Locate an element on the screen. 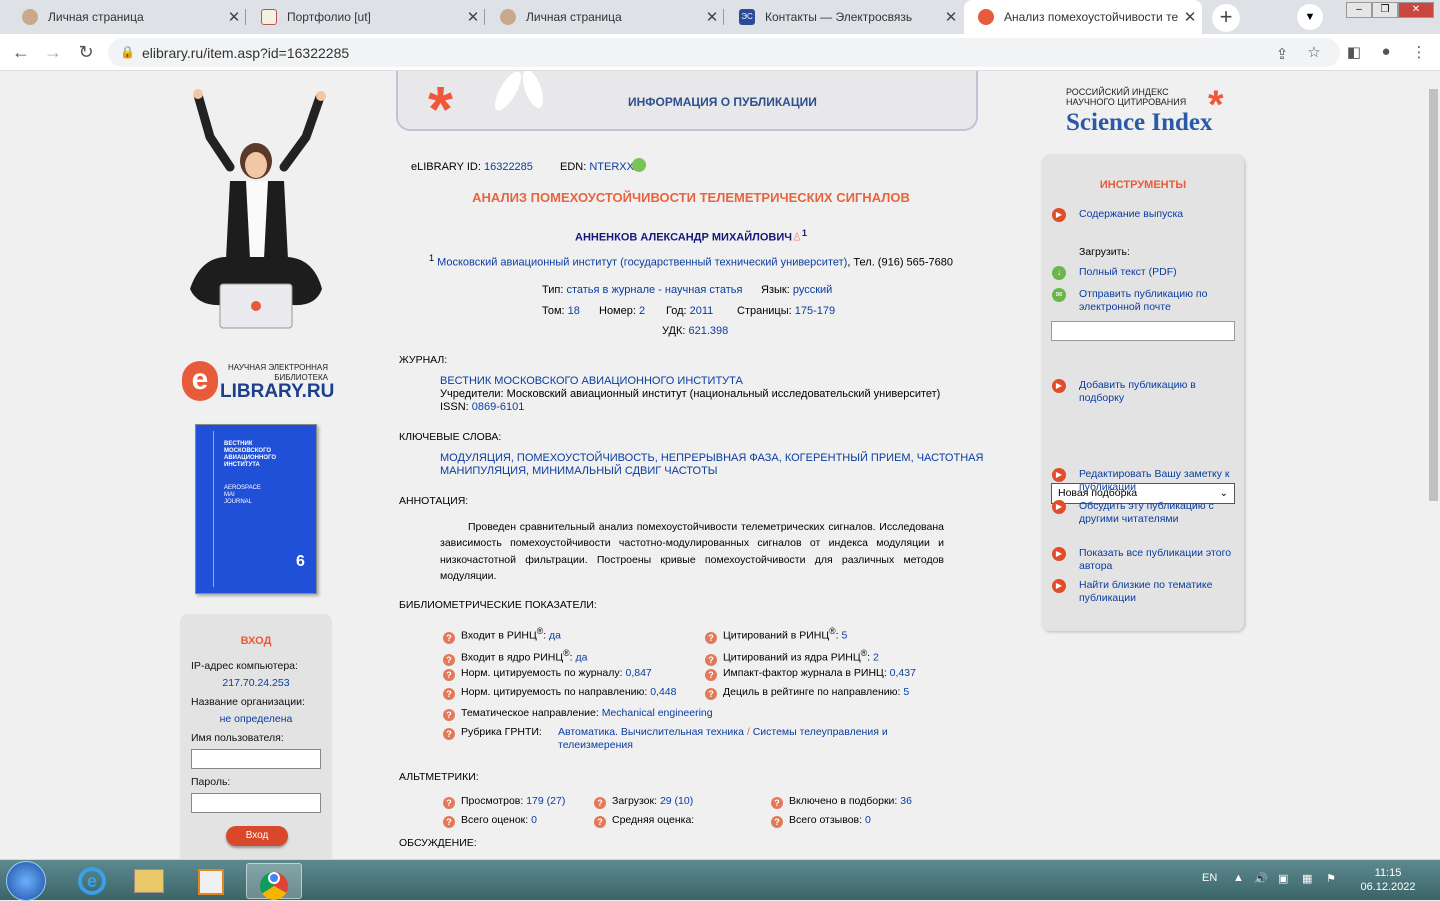  author-name: АННЕНКОВ АЛЕКСАНДР МИХАЙЛОВИЧ is located at coordinates (683, 238).